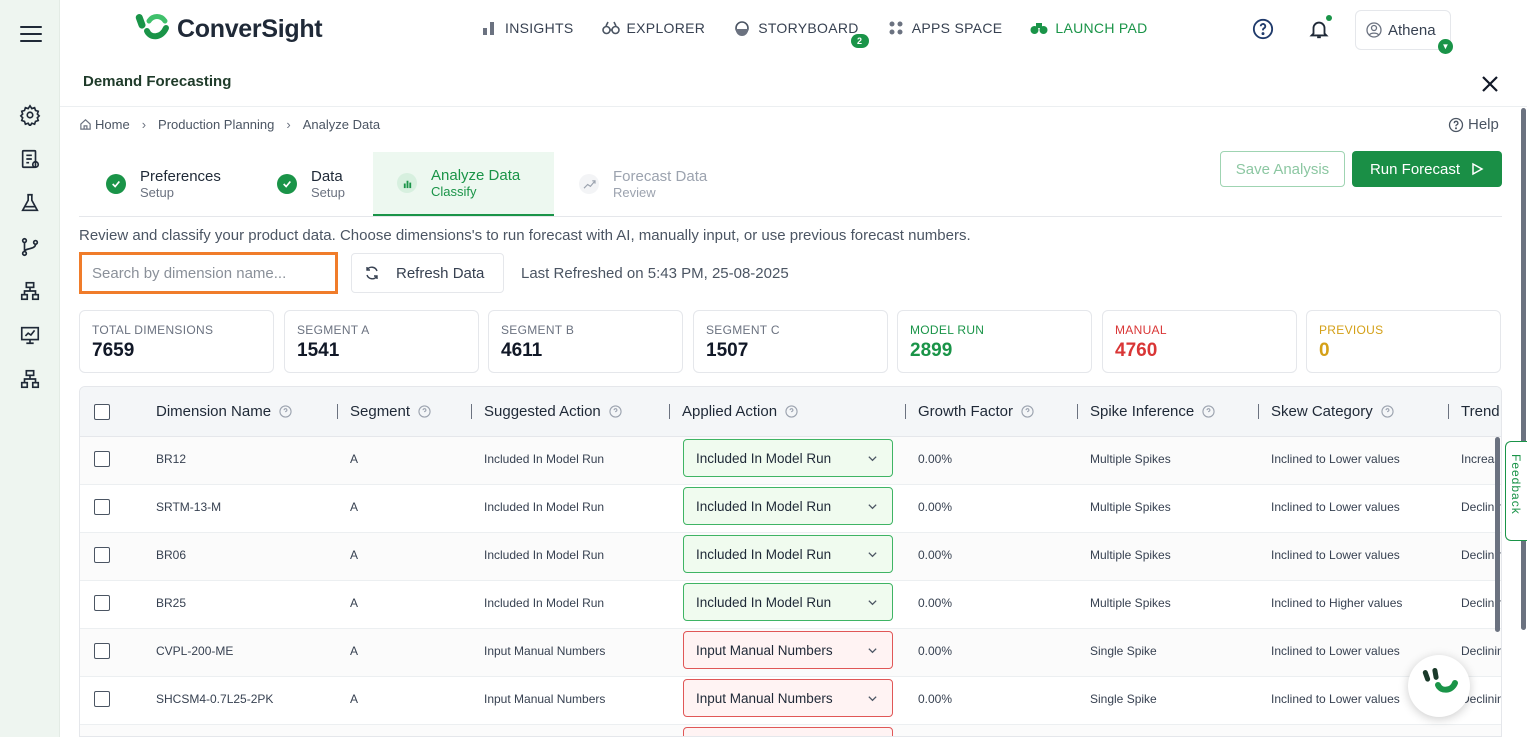 Image resolution: width=1527 pixels, height=737 pixels. What do you see at coordinates (30, 159) in the screenshot?
I see `report-list-icon` at bounding box center [30, 159].